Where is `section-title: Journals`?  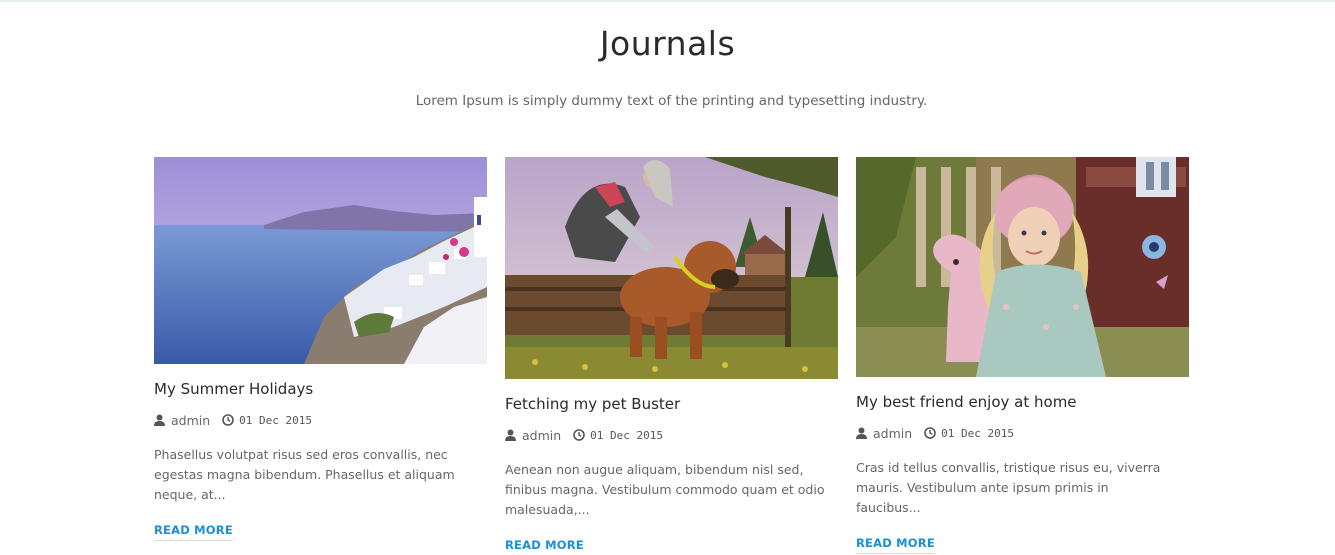
section-title: Journals is located at coordinates (667, 43).